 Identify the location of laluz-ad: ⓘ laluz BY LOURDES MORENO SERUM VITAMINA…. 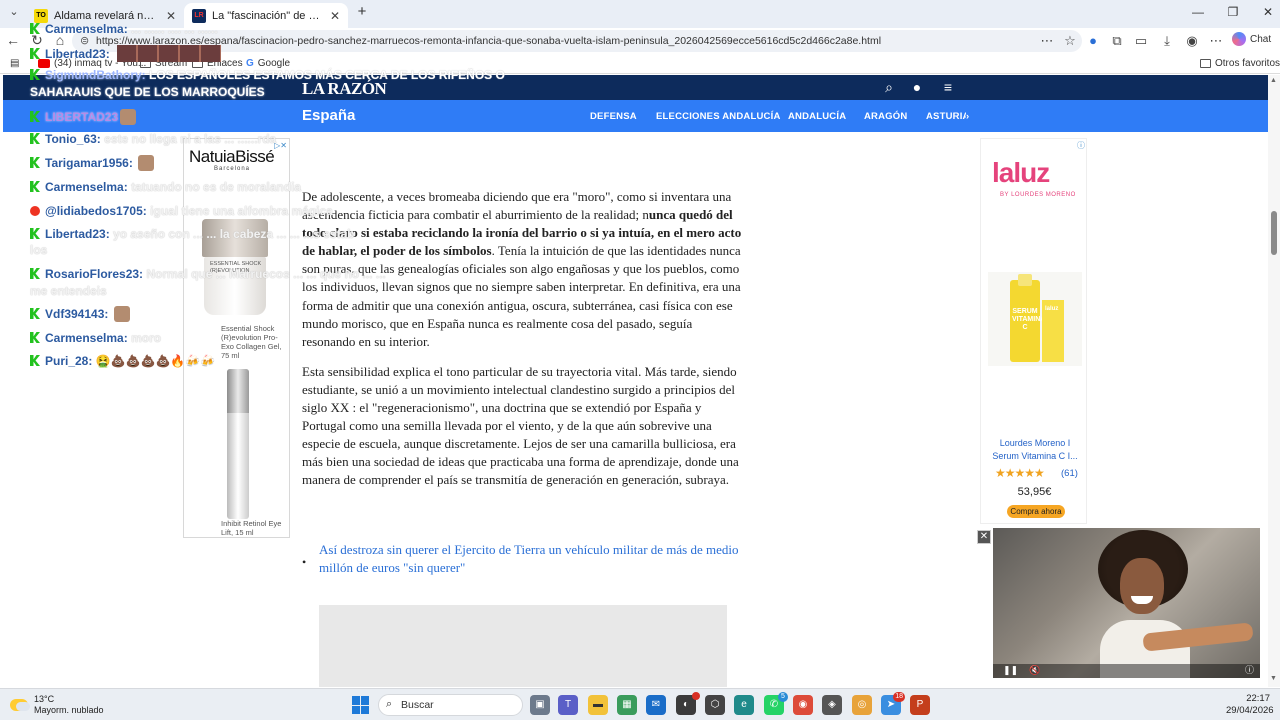
(1033, 331).